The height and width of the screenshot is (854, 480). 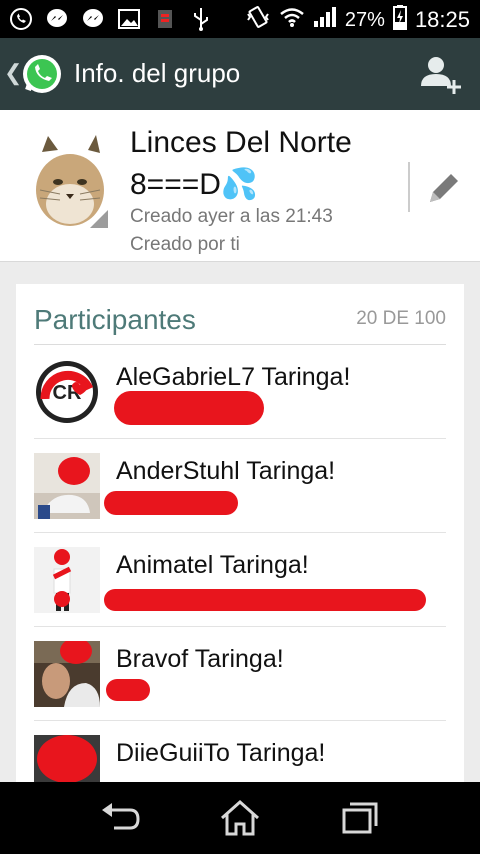 I want to click on list-item: CR AleGabrieL7 Taringa!, so click(x=240, y=392).